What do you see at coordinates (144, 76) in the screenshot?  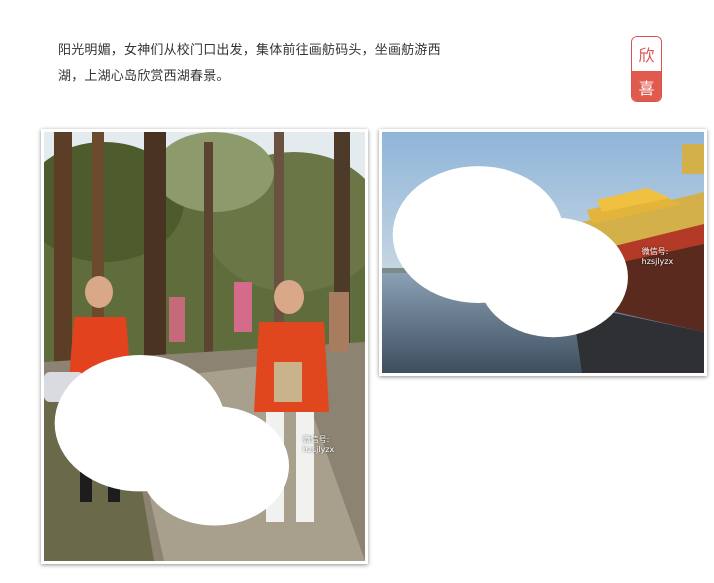 I see `caption-line-2: 湖，上湖心岛欣赏西湖春景。` at bounding box center [144, 76].